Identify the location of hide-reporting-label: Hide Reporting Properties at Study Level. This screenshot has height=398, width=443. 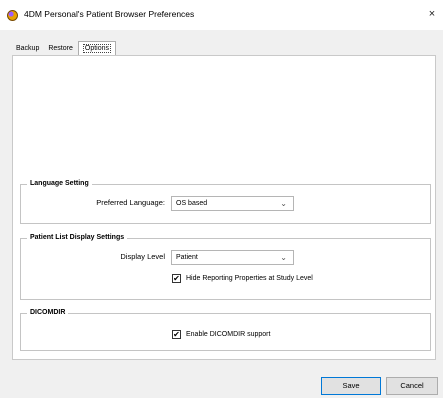
(249, 278).